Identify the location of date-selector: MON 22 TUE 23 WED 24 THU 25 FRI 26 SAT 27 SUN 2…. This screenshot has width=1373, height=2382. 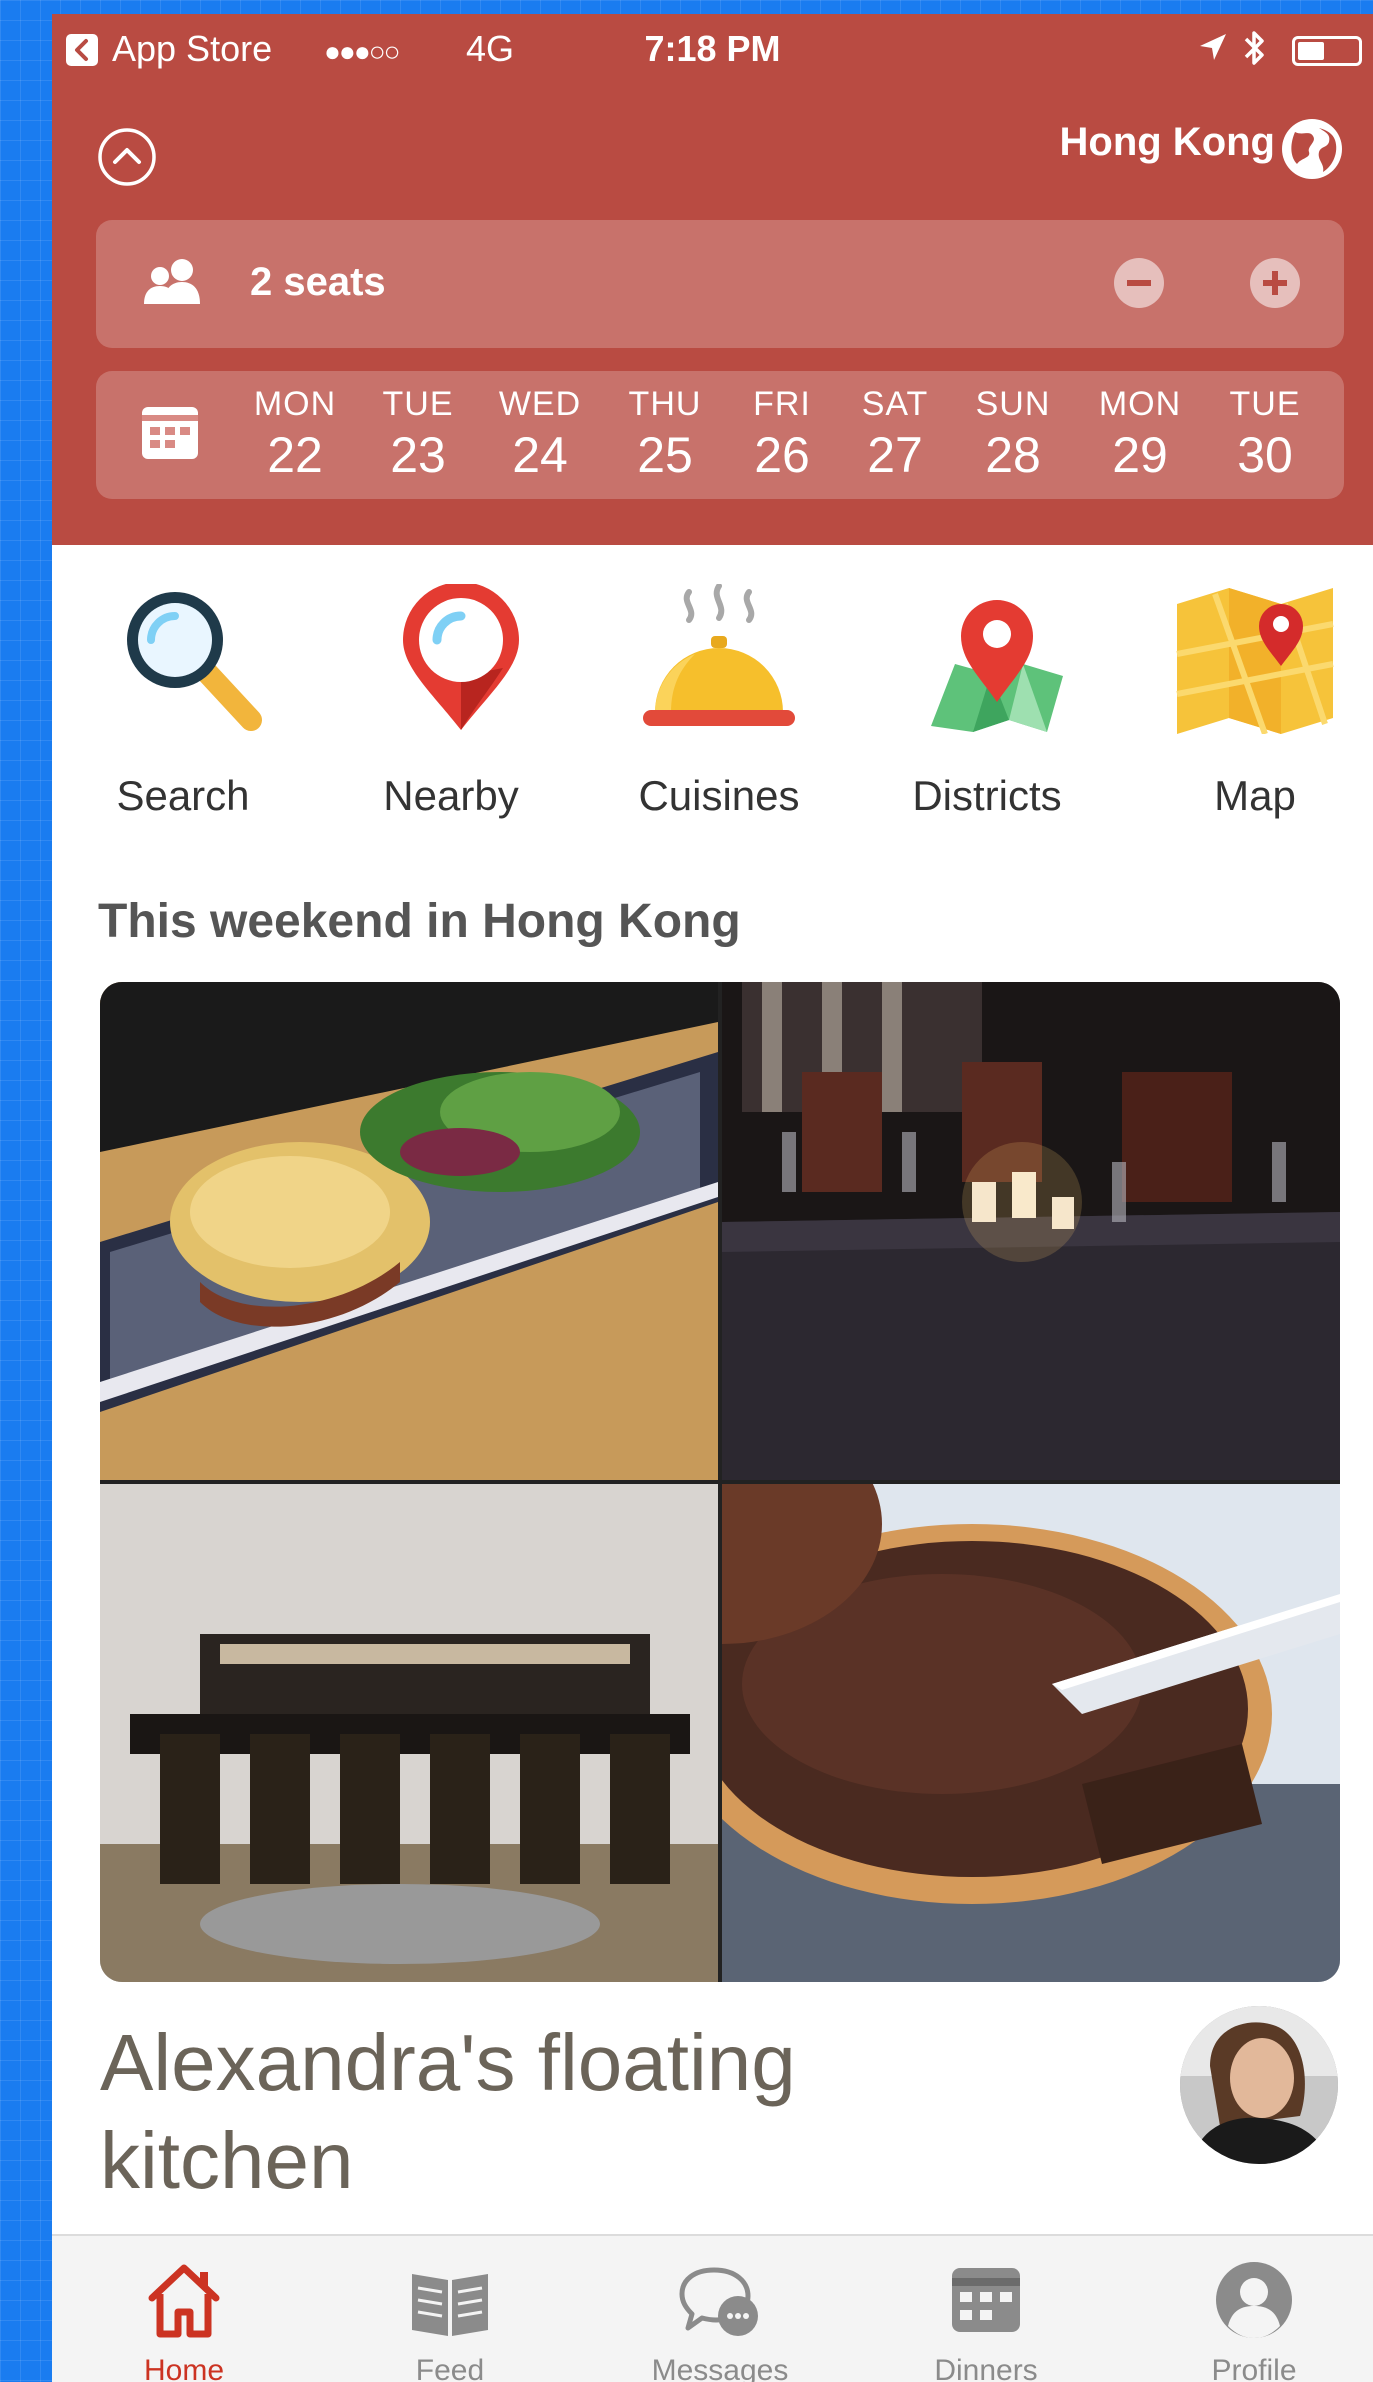
(720, 435).